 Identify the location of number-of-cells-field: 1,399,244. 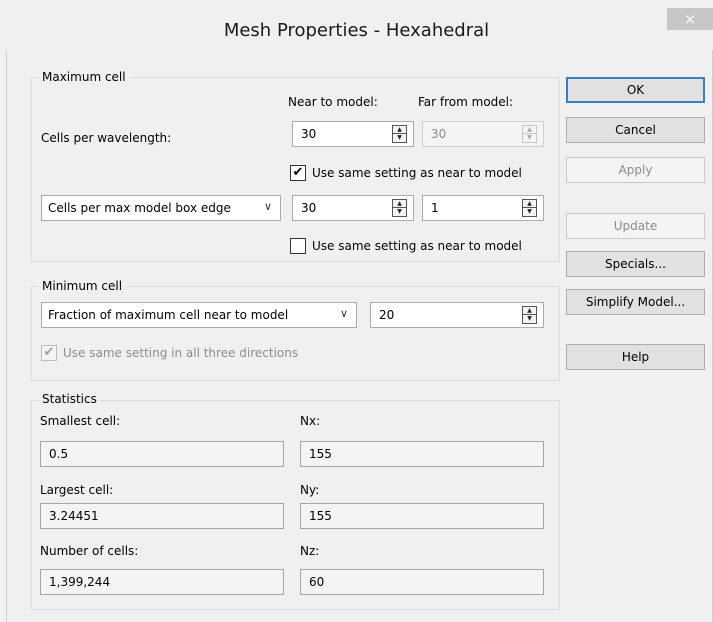
(162, 582).